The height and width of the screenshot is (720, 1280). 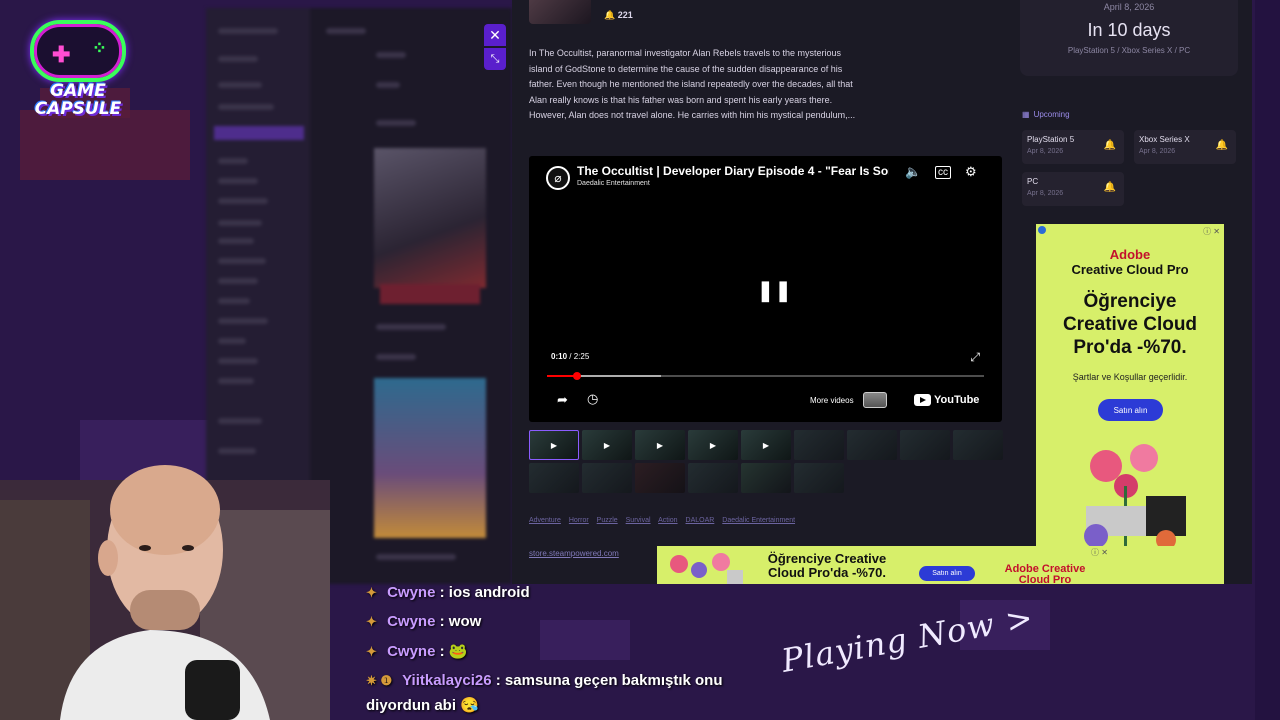 I want to click on upcoming-platform-card: PlayStation 5 Apr 8, 2026 🔔, so click(x=1073, y=147).